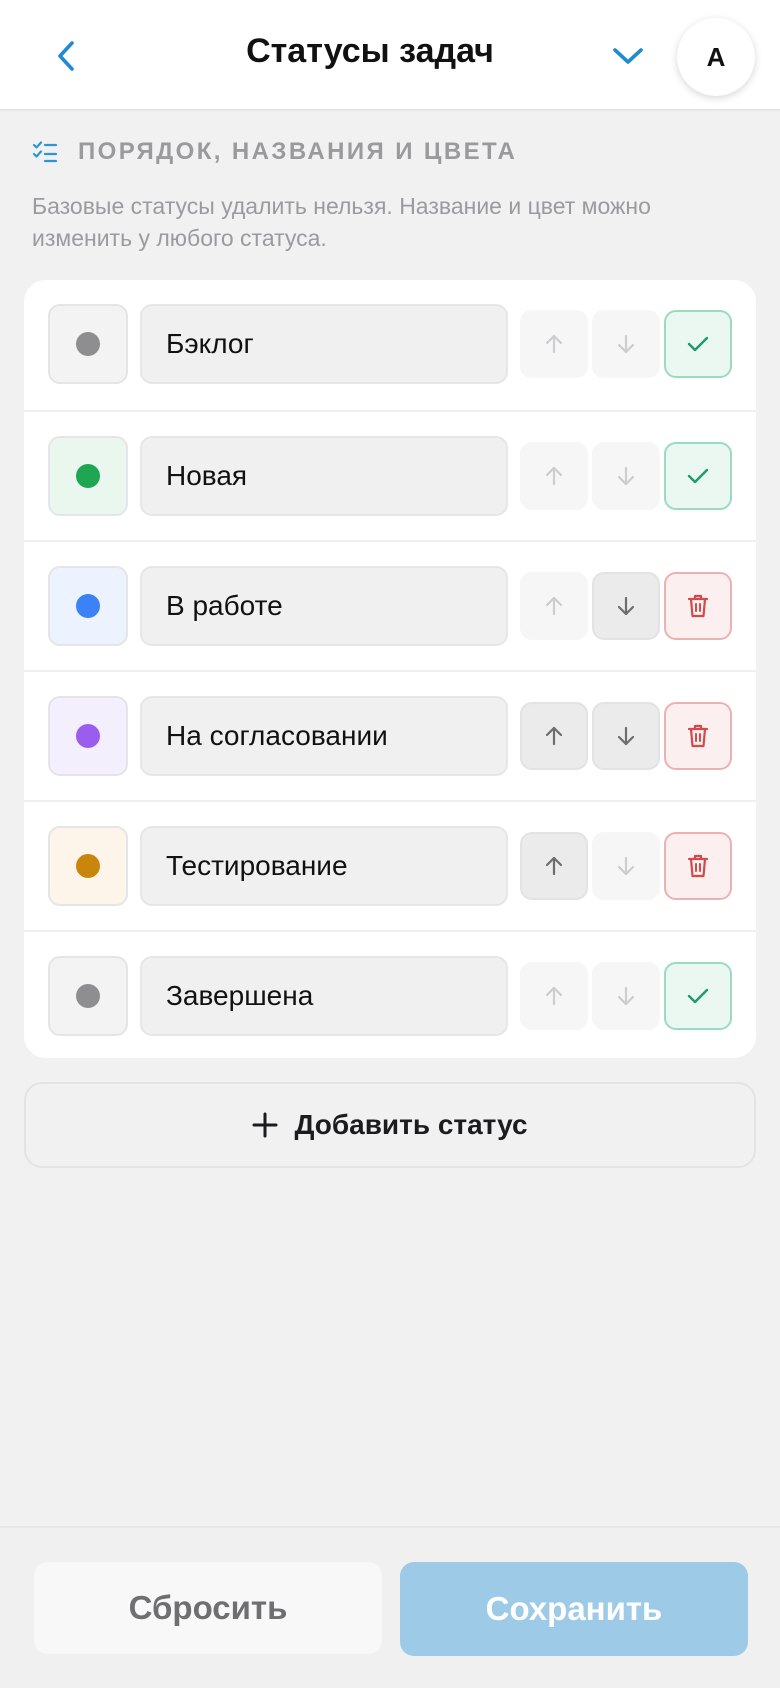 The height and width of the screenshot is (1688, 780). I want to click on status-row: На согласовании, so click(390, 735).